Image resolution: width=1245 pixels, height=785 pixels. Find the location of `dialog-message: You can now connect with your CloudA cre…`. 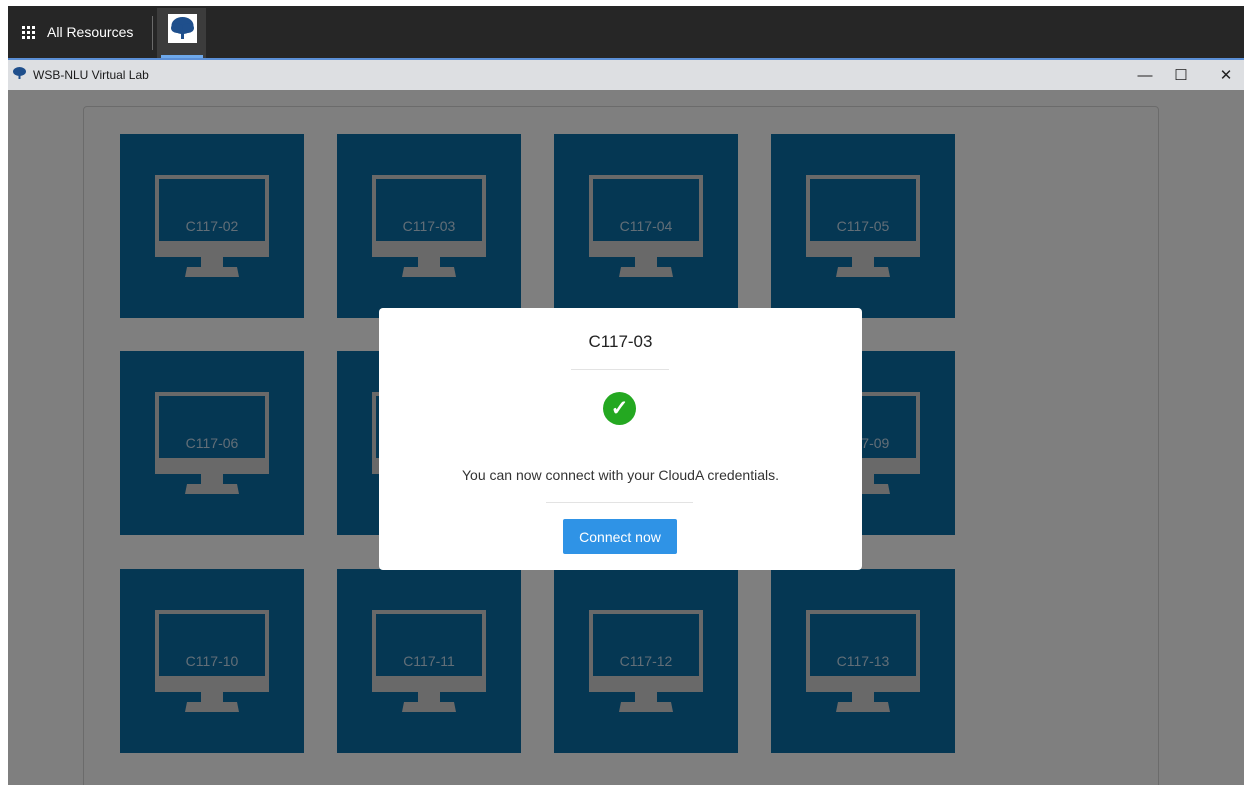

dialog-message: You can now connect with your CloudA cre… is located at coordinates (620, 475).